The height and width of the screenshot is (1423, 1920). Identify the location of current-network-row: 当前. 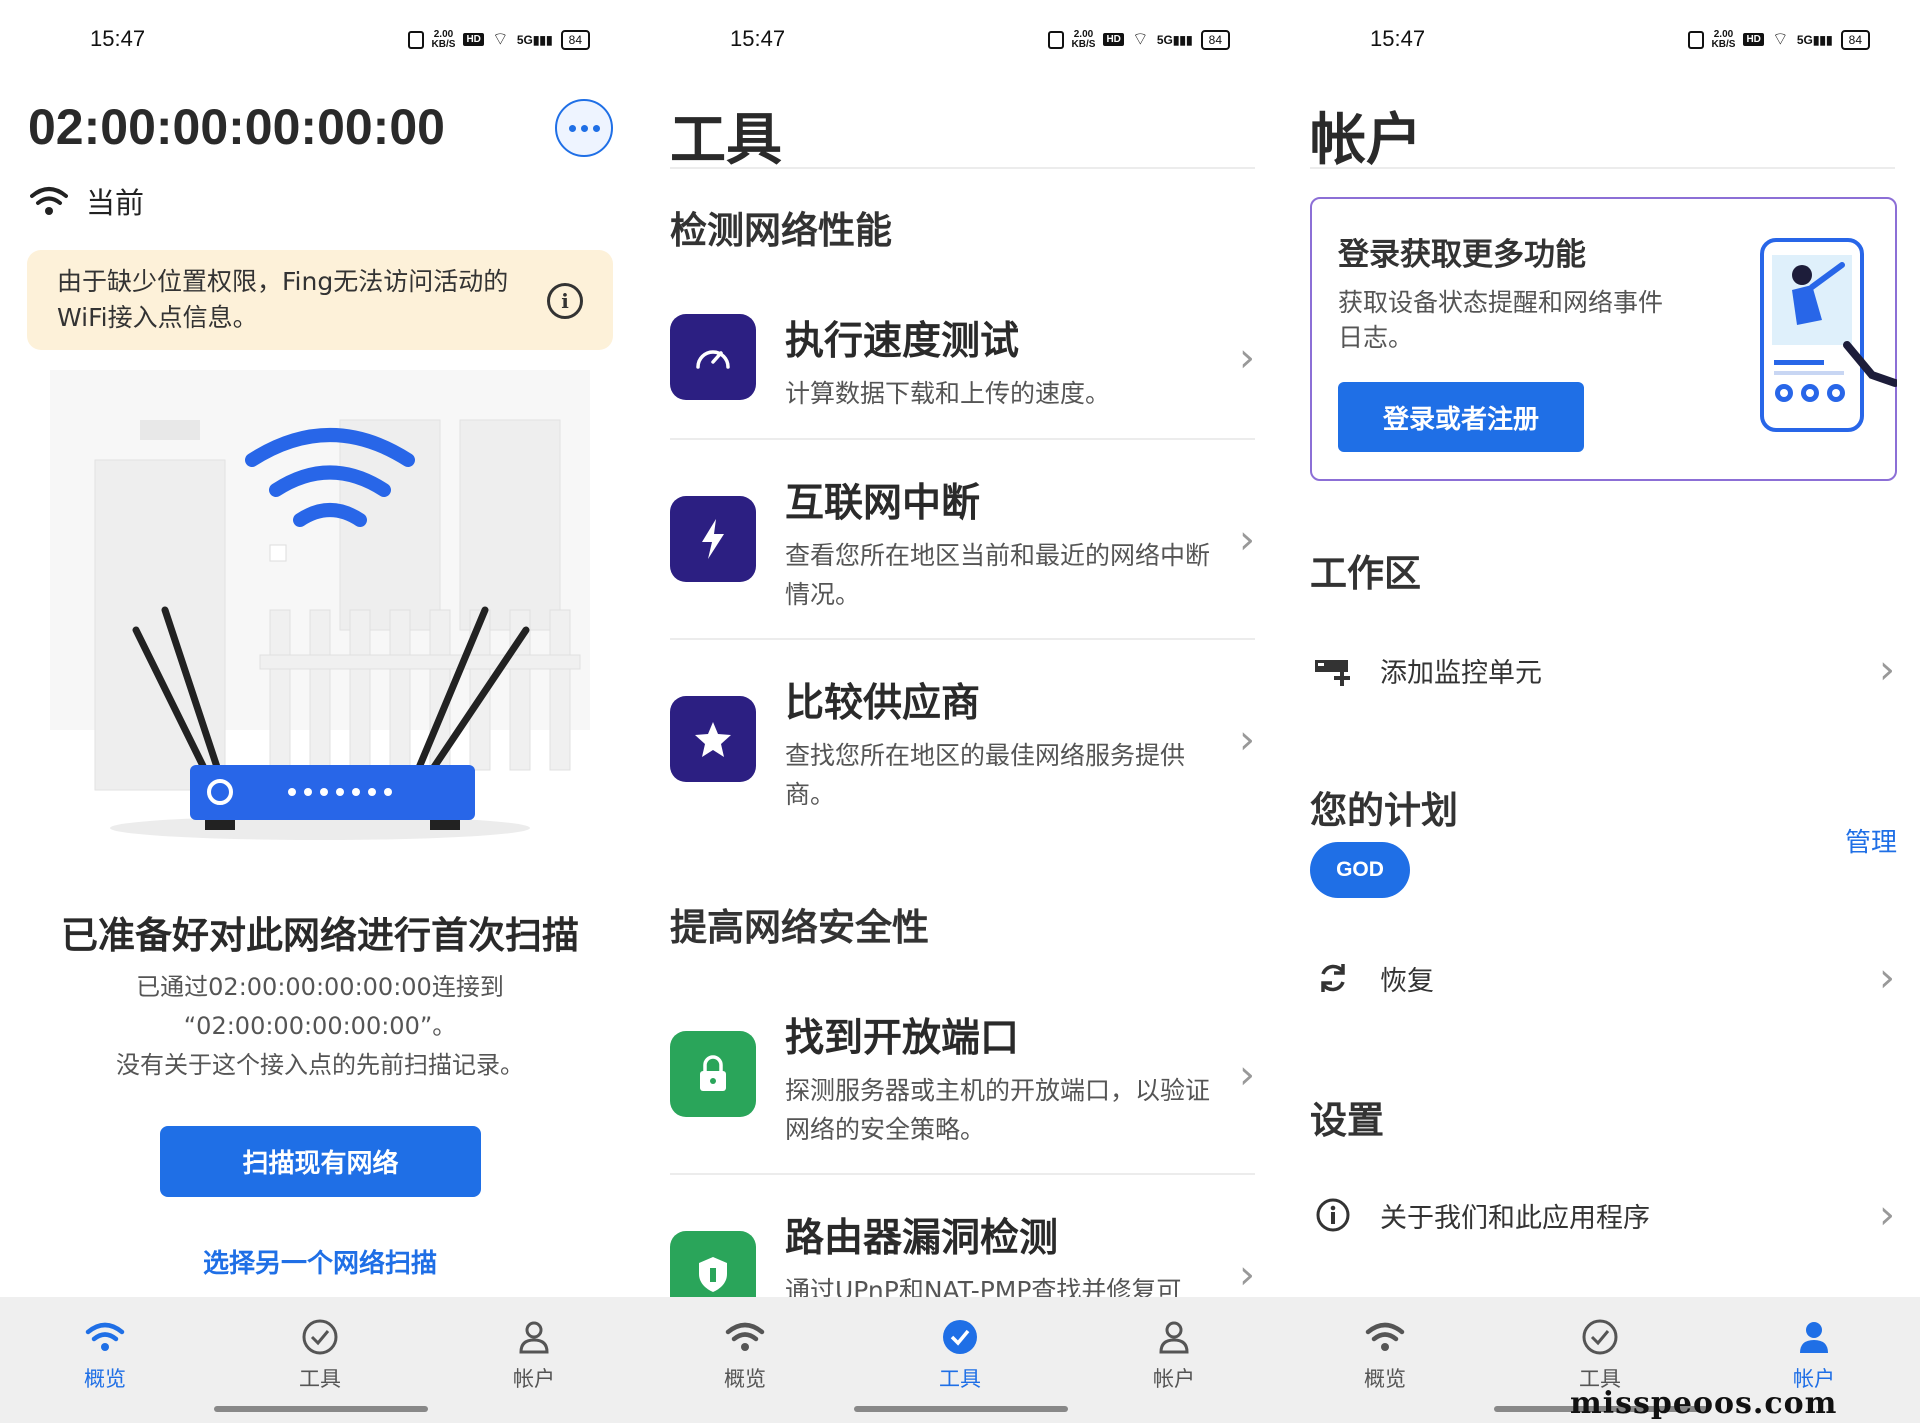
(87, 201).